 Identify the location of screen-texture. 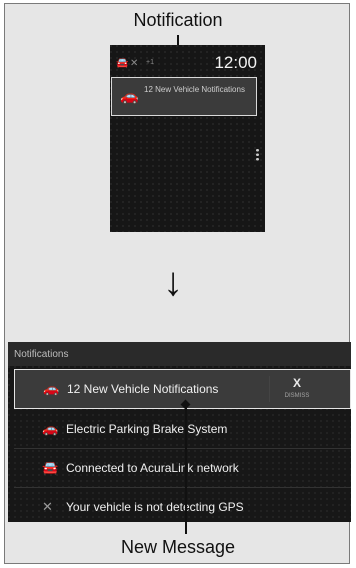
(187, 138).